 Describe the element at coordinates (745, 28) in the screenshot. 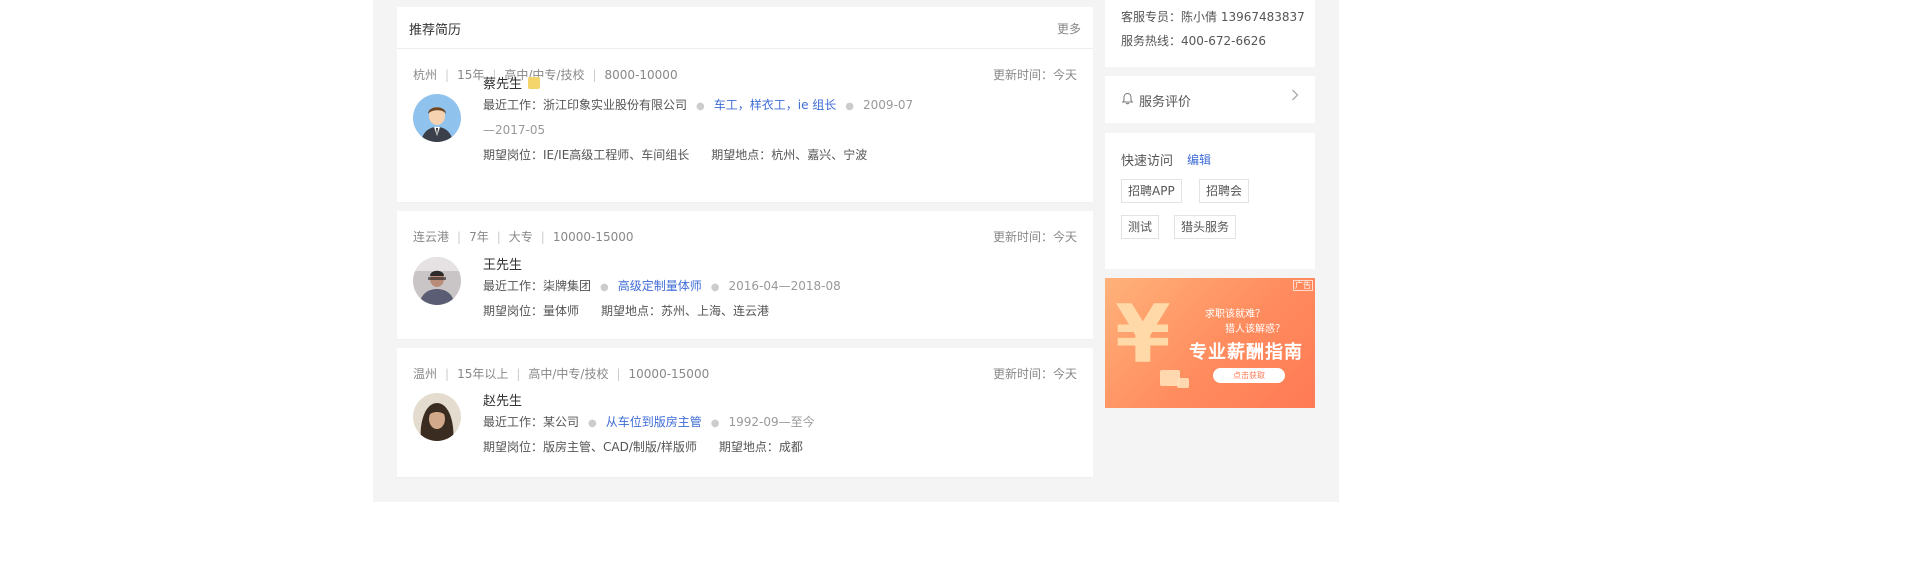

I see `section-header: 推荐简历 更多` at that location.